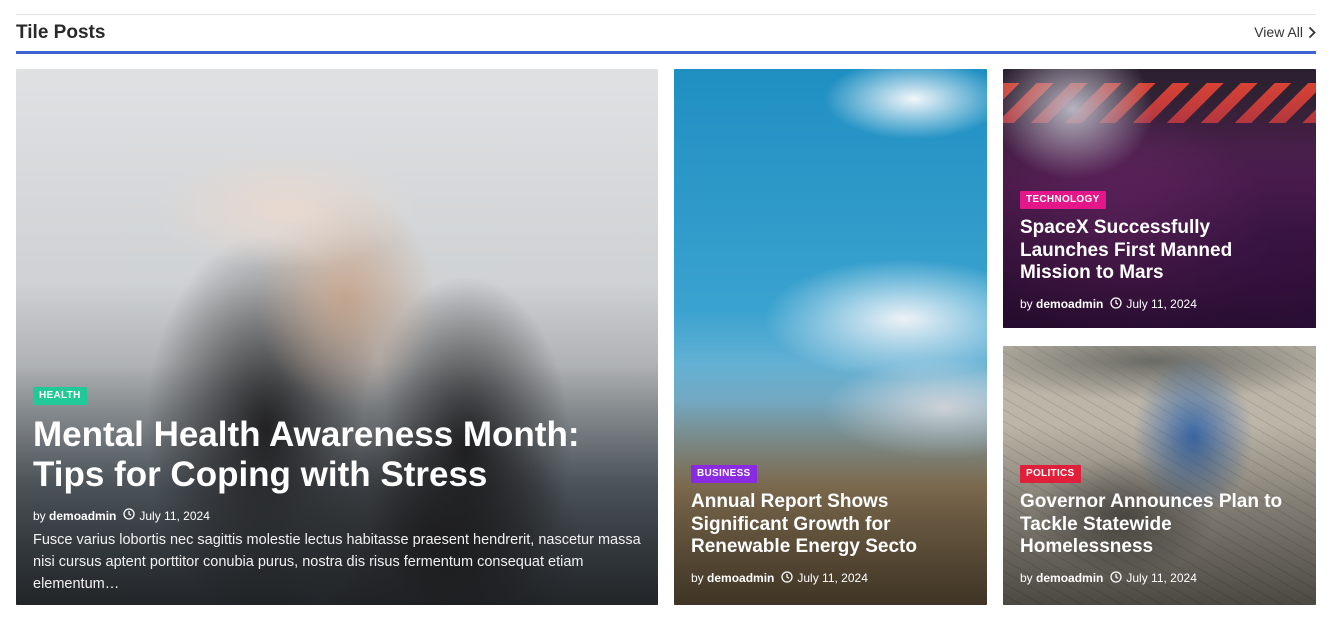  What do you see at coordinates (1278, 32) in the screenshot?
I see `view-all-label: View All` at bounding box center [1278, 32].